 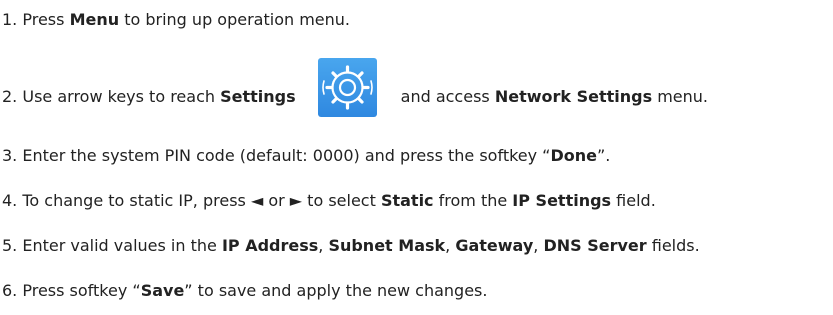 What do you see at coordinates (562, 200) in the screenshot?
I see `ip-settings-field-label: IP Settings` at bounding box center [562, 200].